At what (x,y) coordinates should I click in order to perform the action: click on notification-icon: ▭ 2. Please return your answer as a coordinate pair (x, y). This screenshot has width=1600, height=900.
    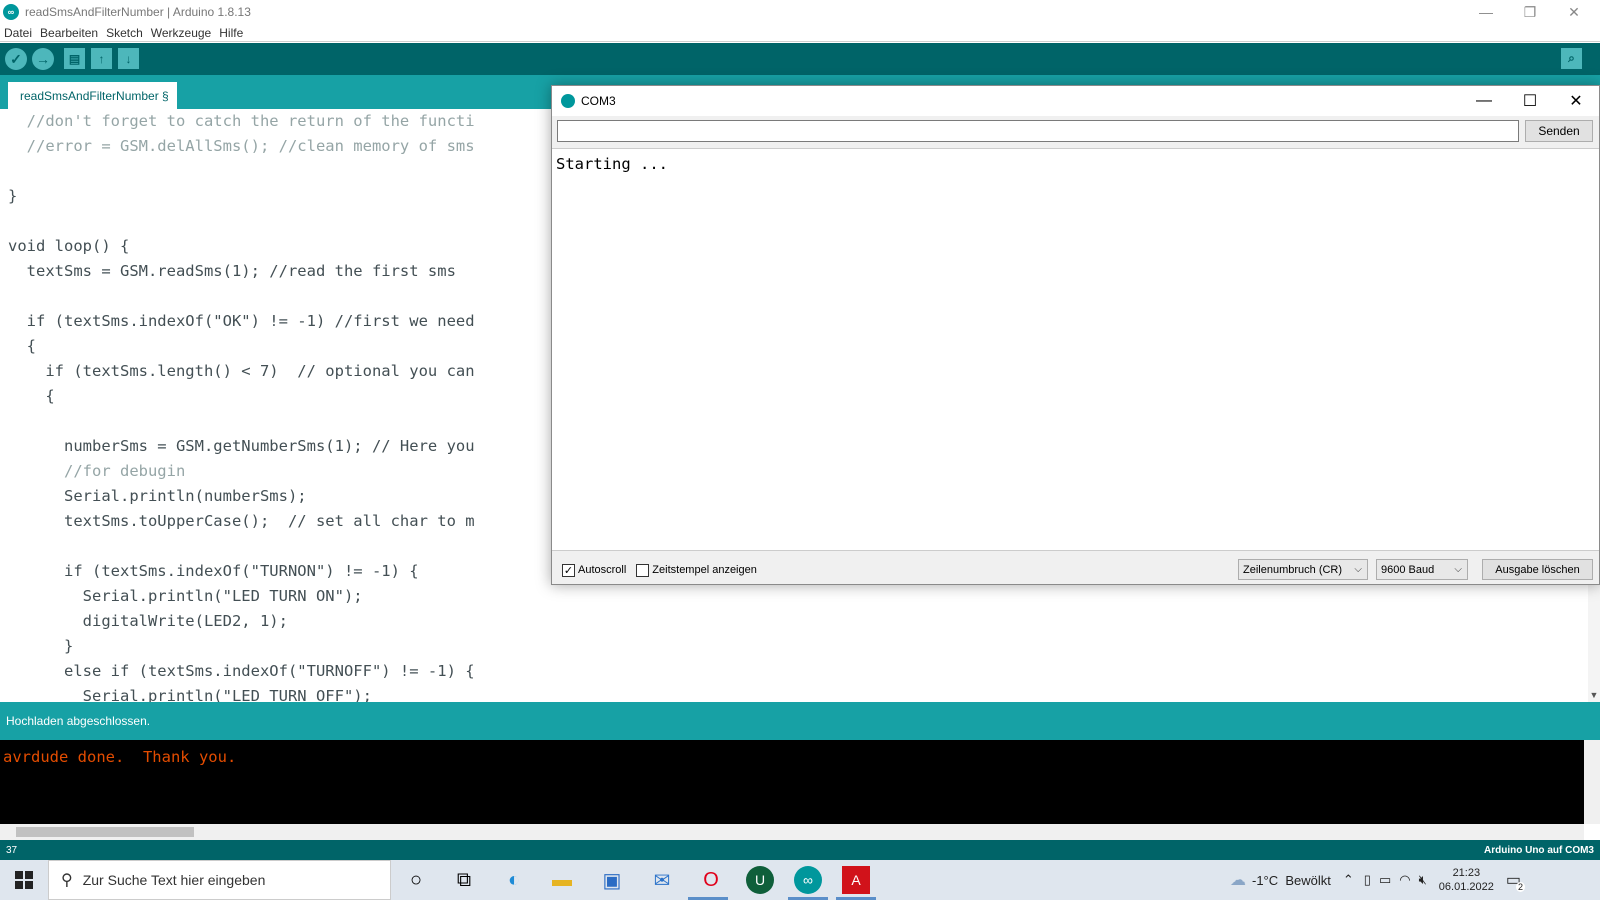
    Looking at the image, I should click on (1515, 881).